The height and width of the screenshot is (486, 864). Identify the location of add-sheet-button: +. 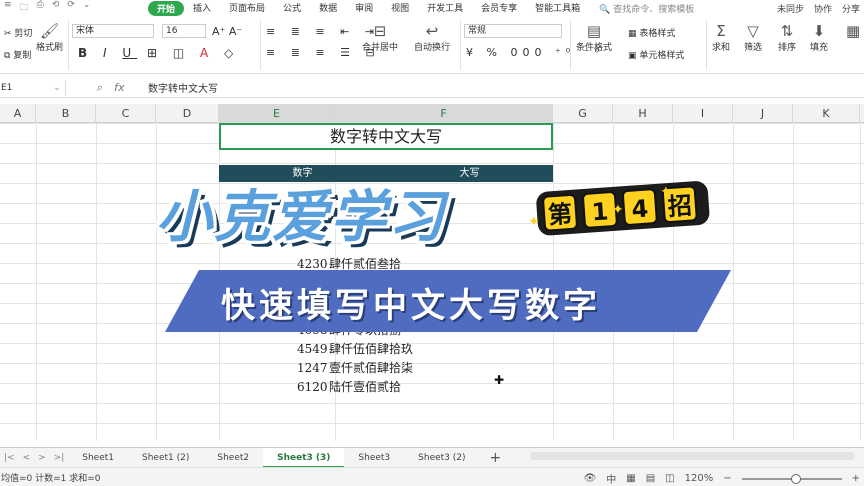
(496, 458).